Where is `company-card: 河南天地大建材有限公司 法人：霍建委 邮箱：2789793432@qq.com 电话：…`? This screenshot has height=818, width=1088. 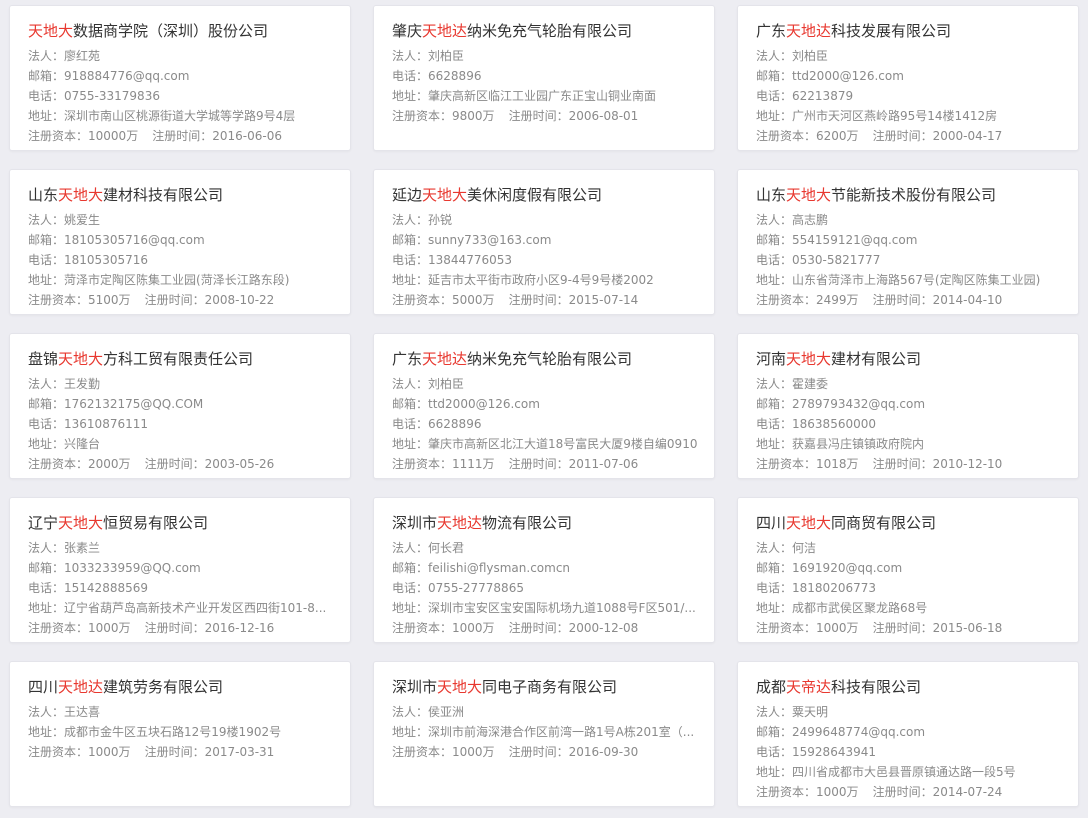
company-card: 河南天地大建材有限公司 法人：霍建委 邮箱：2789793432@qq.com 电话：… is located at coordinates (908, 406).